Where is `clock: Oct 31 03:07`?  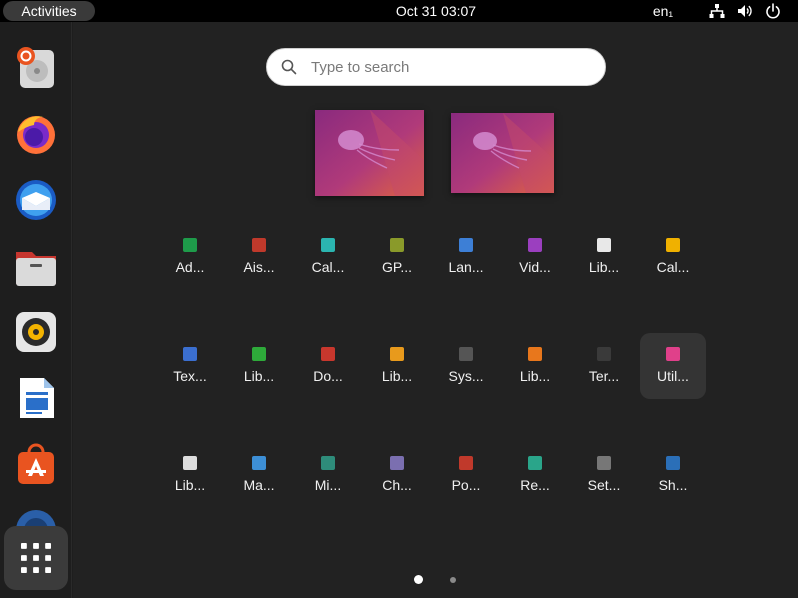 clock: Oct 31 03:07 is located at coordinates (436, 11).